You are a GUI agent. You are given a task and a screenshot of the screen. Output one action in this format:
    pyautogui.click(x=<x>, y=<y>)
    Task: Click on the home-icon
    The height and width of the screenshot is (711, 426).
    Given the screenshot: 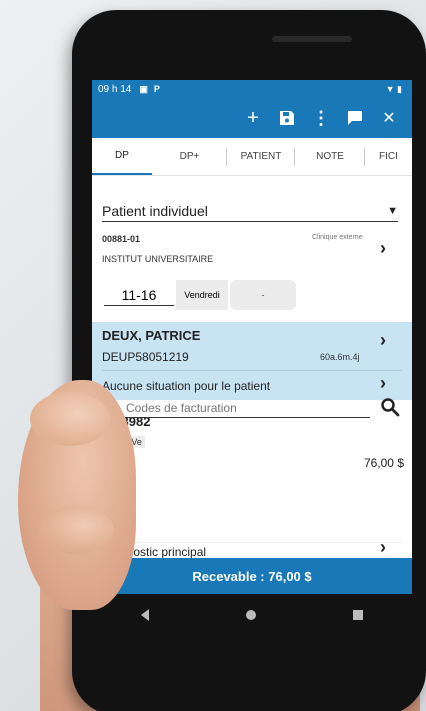 What is the action you would take?
    pyautogui.click(x=250, y=615)
    